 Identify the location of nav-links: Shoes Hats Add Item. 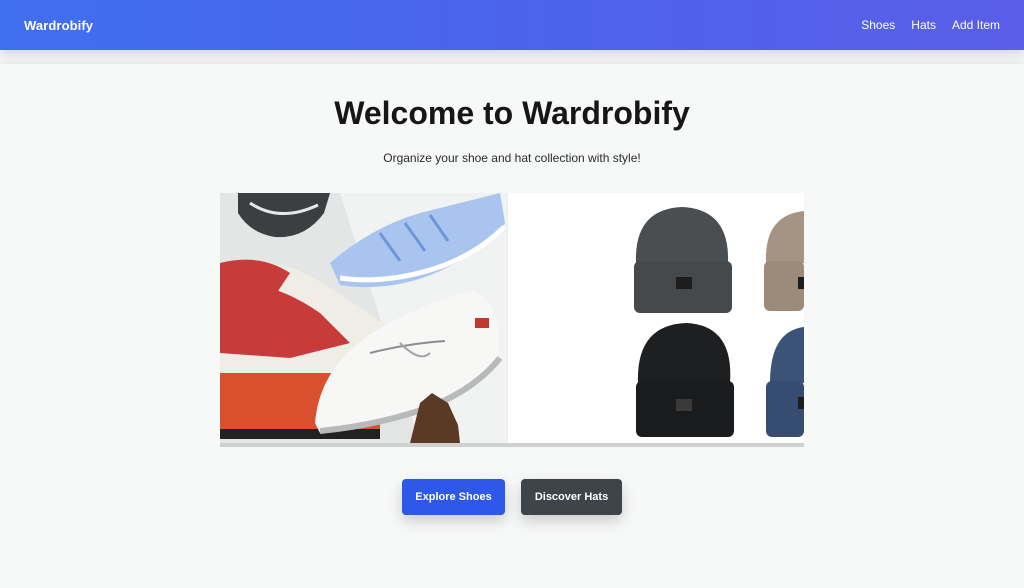
(930, 25).